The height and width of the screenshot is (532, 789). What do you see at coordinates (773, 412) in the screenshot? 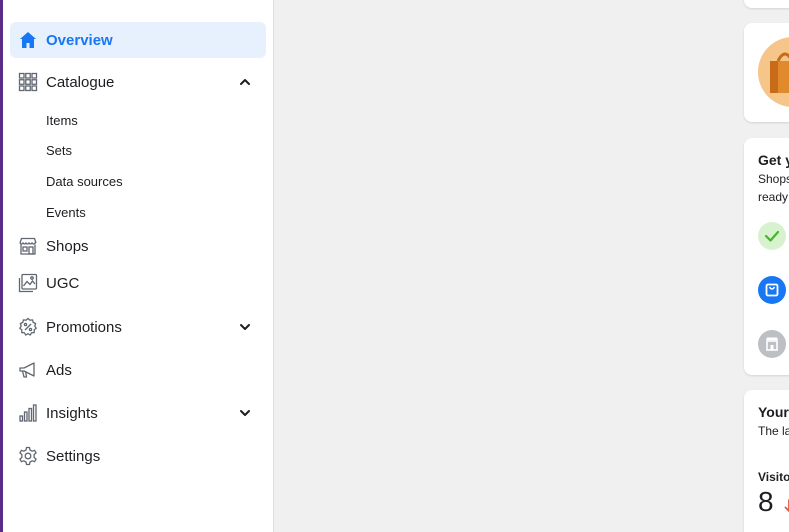
I see `stats-card-title: Your` at bounding box center [773, 412].